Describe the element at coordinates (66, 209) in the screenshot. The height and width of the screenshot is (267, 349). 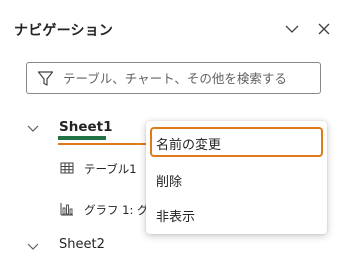
I see `bar-chart-icon` at that location.